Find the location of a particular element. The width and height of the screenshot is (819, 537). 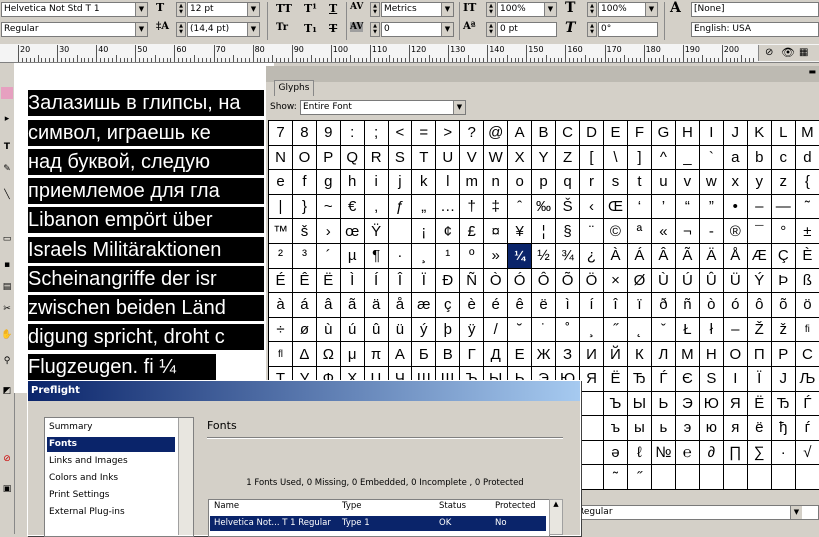

glyph-cell: ù is located at coordinates (328, 329).